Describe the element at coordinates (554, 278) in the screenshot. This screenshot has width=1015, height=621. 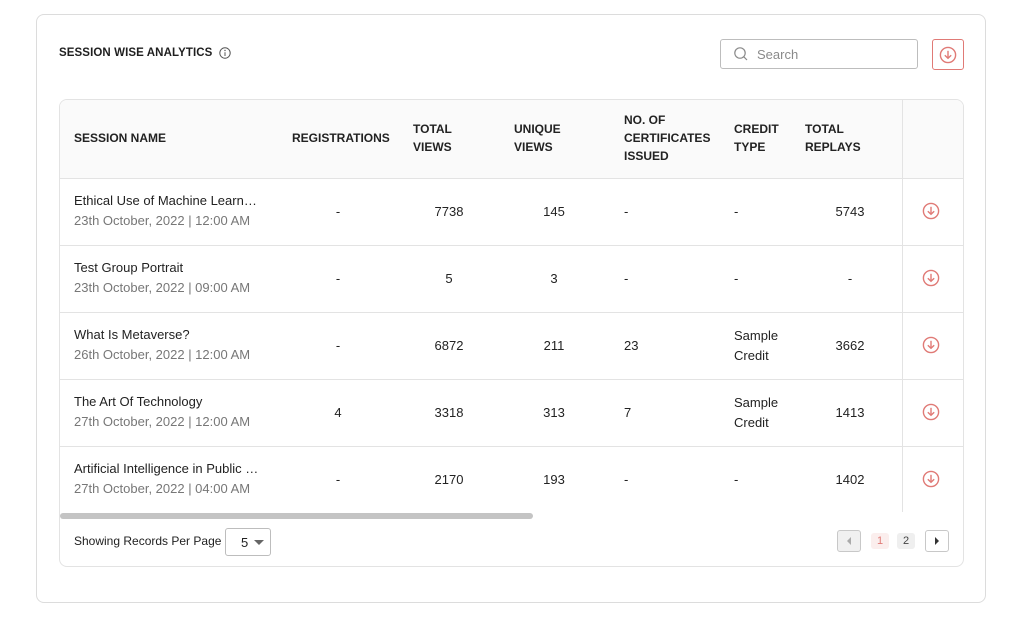
I see `unique-views-value: 3` at that location.